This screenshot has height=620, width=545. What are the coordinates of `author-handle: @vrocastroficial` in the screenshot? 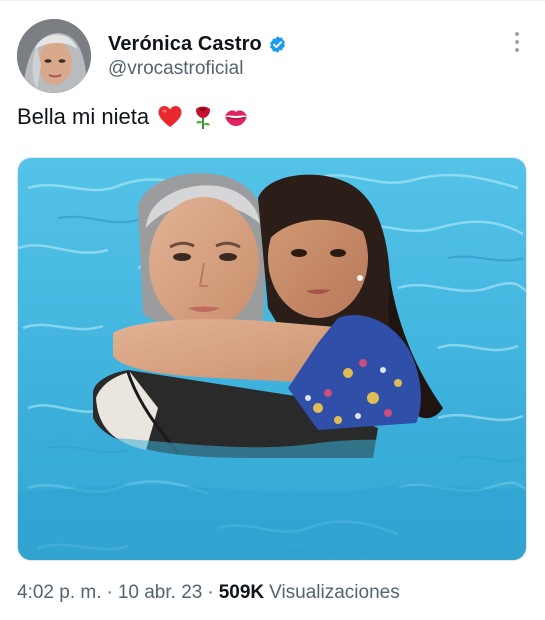 It's located at (175, 69).